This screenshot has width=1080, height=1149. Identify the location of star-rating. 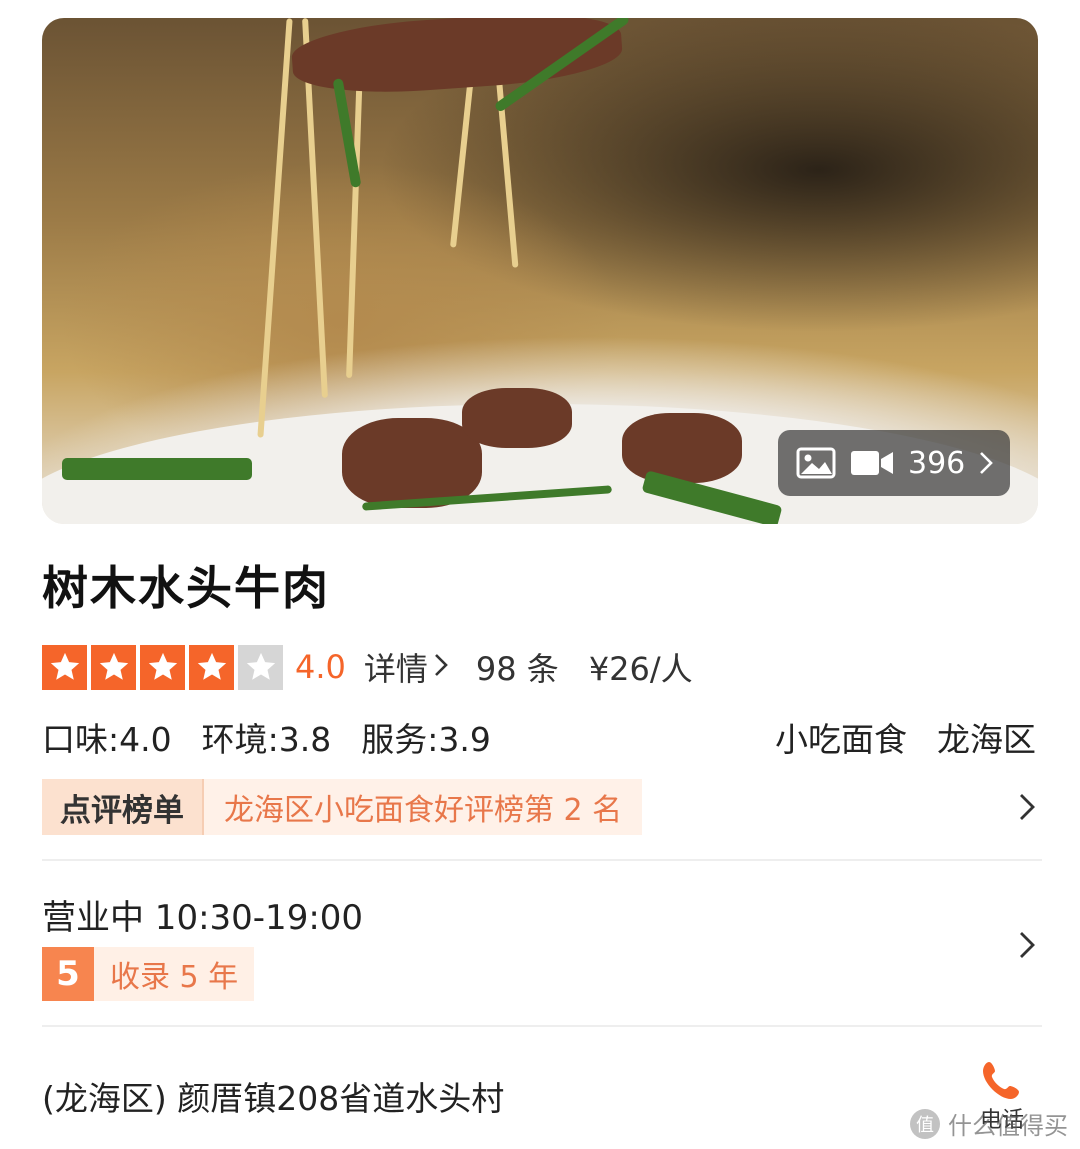
(162, 667).